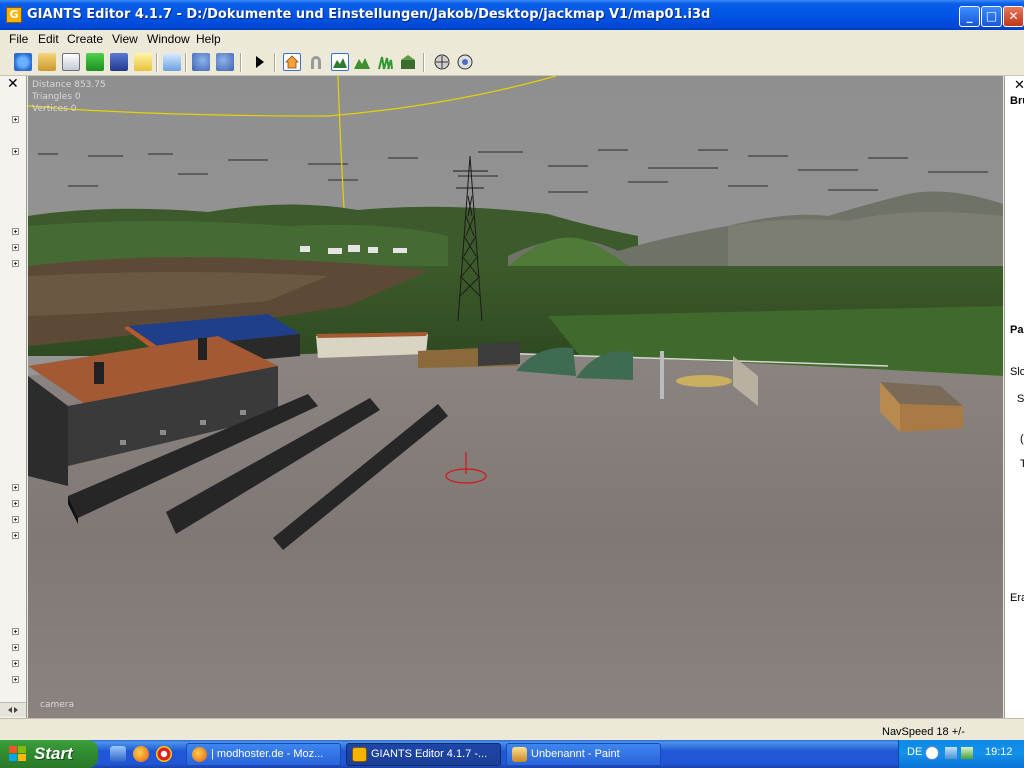 The height and width of the screenshot is (768, 1024). I want to click on play-icon, so click(259, 62).